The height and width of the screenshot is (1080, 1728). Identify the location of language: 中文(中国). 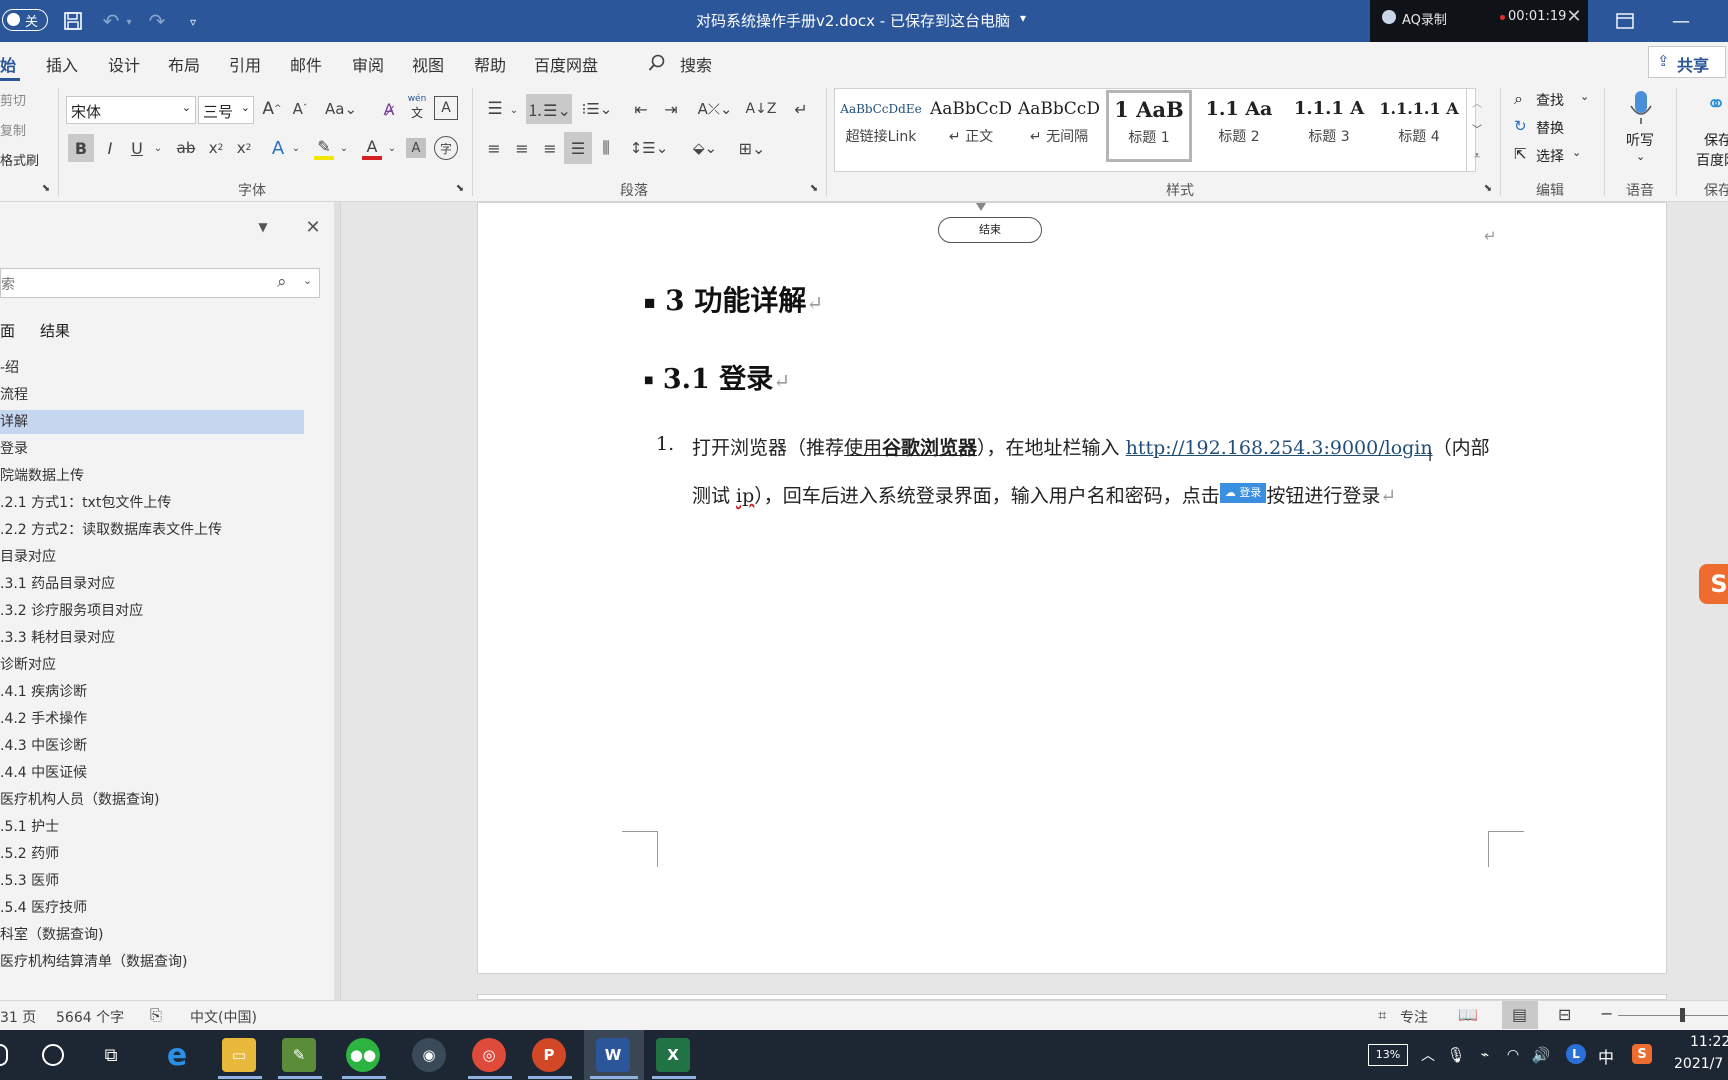
(223, 1017).